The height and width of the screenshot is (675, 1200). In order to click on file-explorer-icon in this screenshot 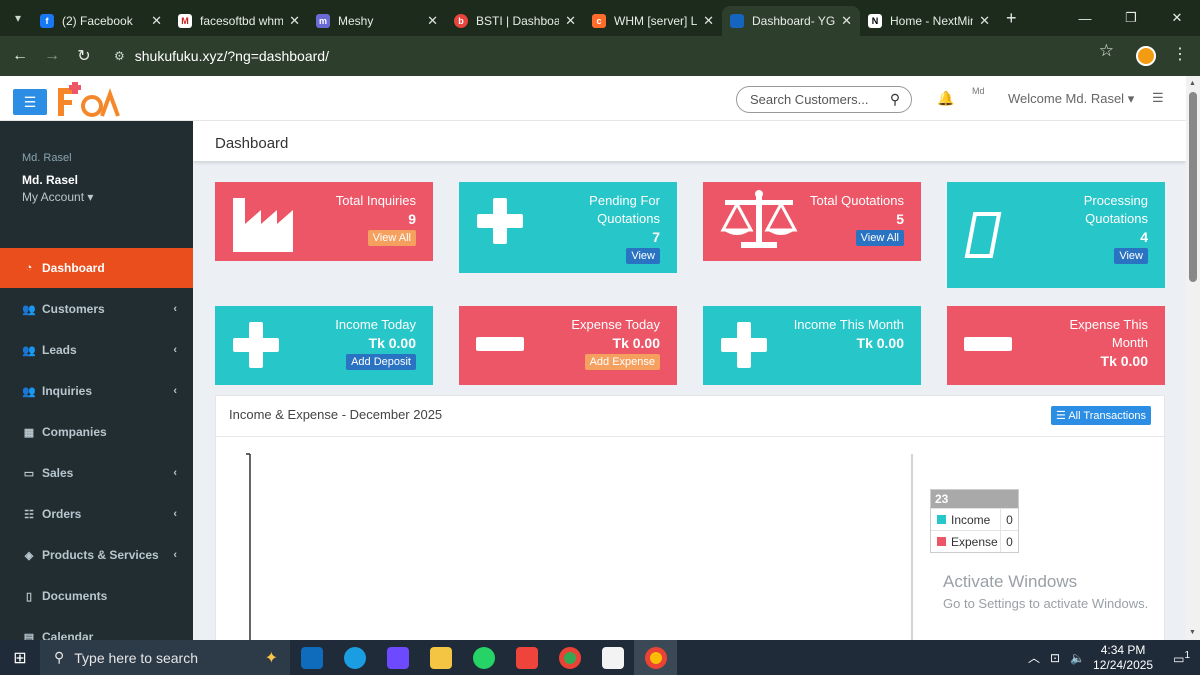, I will do `click(440, 657)`.